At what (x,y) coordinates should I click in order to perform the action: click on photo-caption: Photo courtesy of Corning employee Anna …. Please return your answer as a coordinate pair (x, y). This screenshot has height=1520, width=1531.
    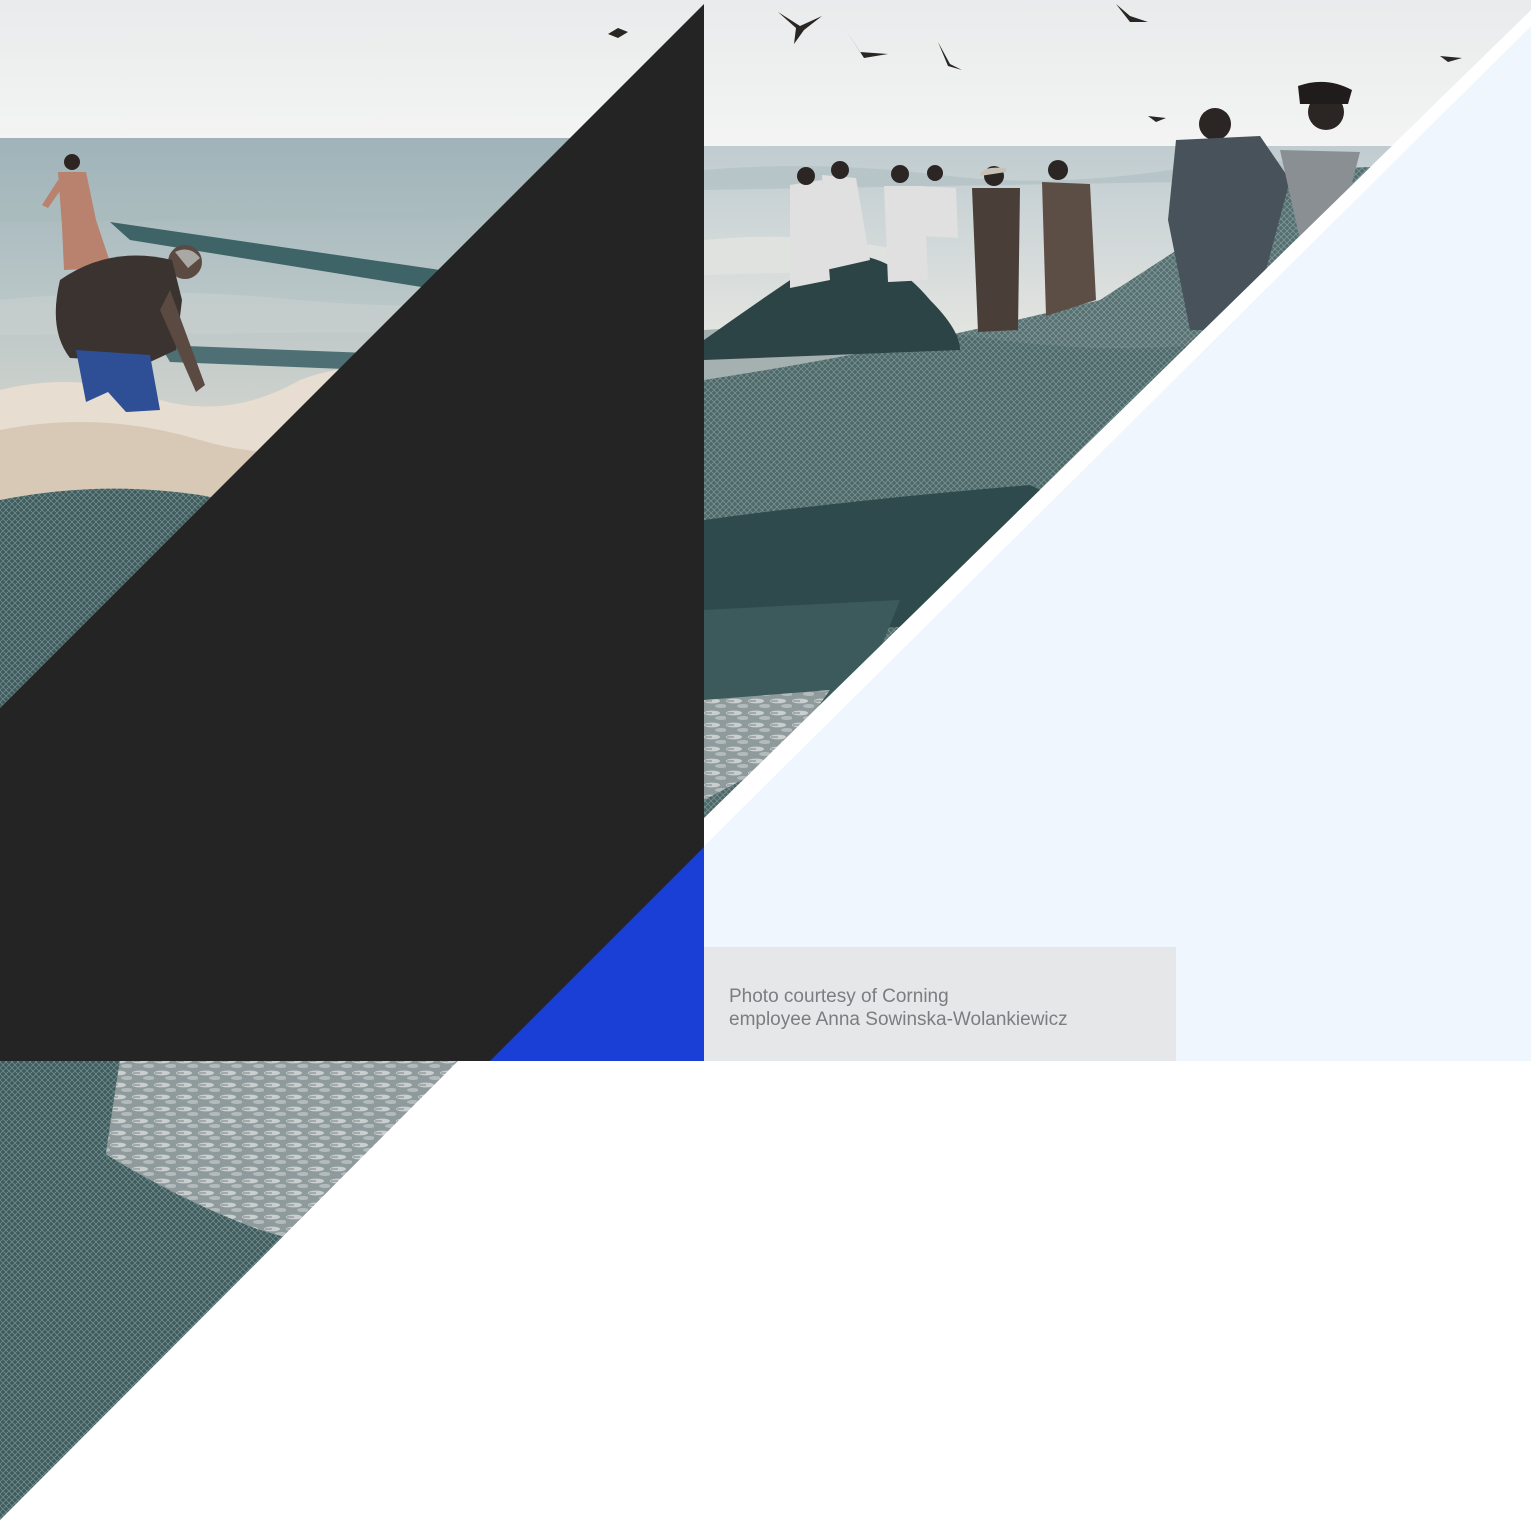
    Looking at the image, I should click on (940, 1004).